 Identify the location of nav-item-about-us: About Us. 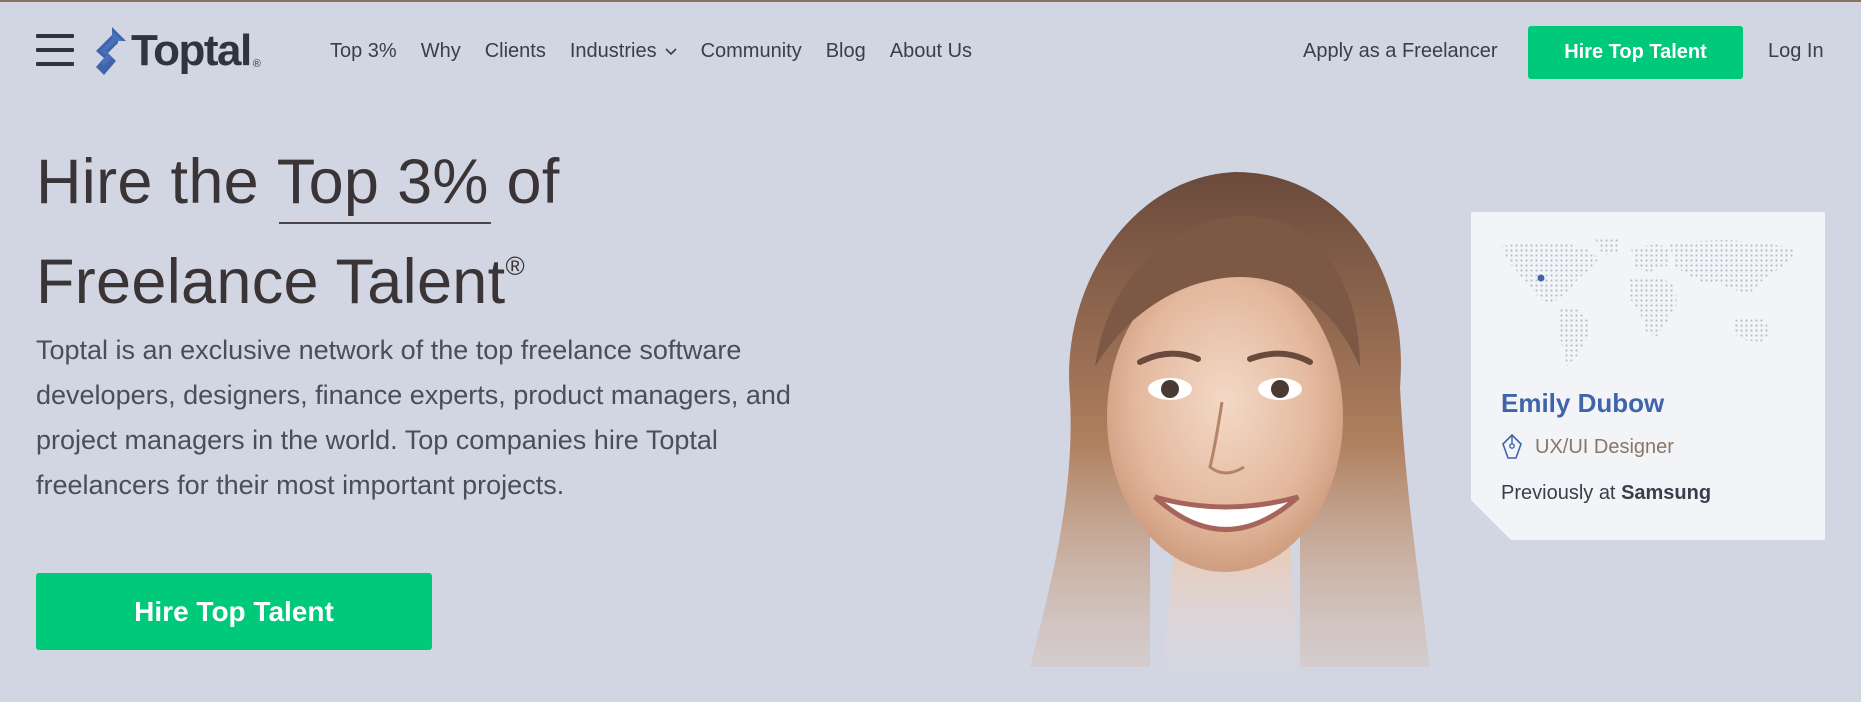
(931, 51).